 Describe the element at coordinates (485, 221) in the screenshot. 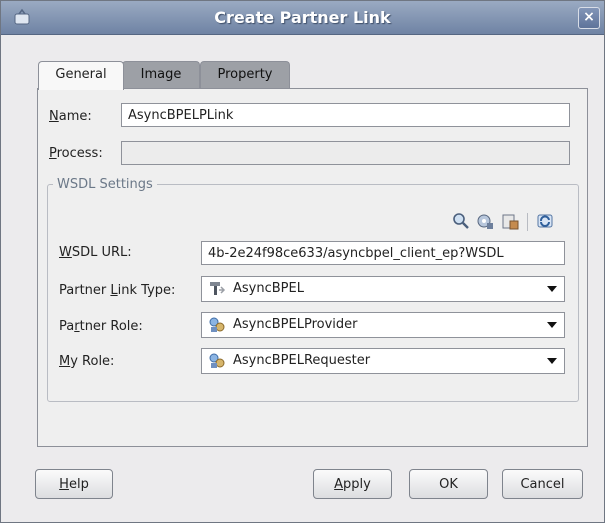

I see `browse-services-icon` at that location.